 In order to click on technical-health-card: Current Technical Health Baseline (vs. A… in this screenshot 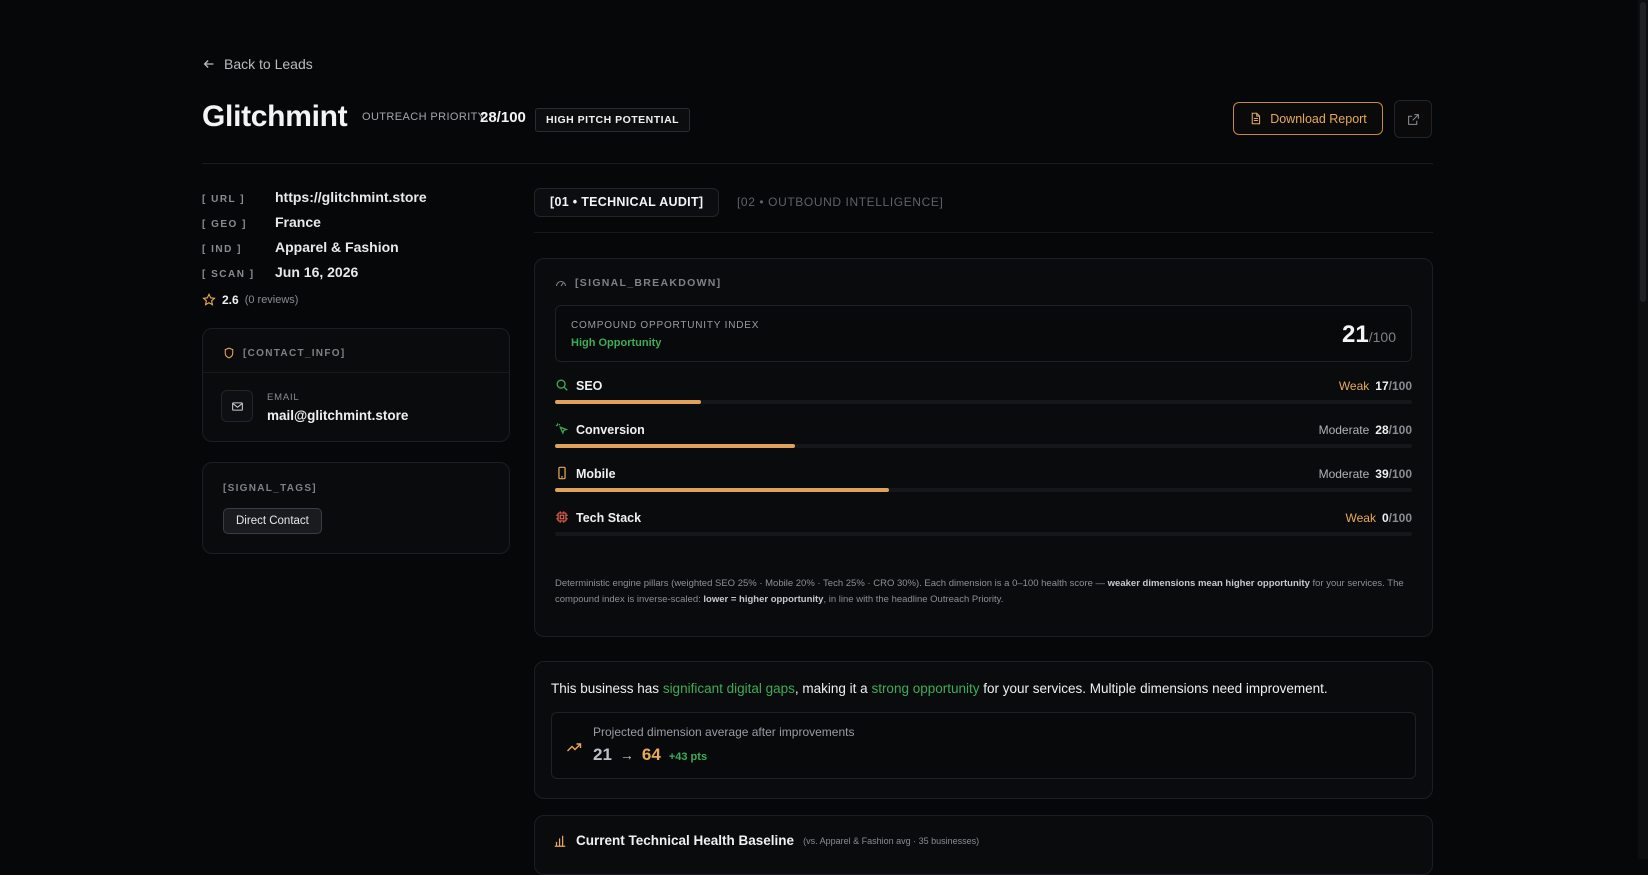, I will do `click(983, 845)`.